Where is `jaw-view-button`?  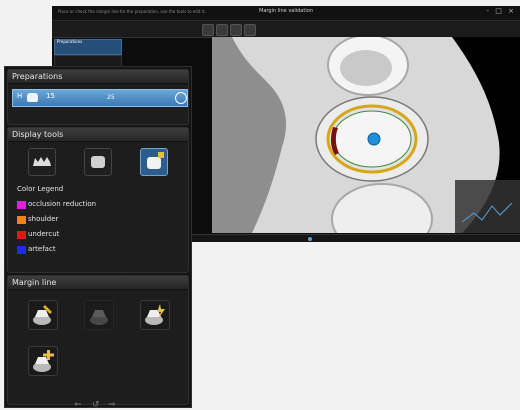 jaw-view-button is located at coordinates (42, 162).